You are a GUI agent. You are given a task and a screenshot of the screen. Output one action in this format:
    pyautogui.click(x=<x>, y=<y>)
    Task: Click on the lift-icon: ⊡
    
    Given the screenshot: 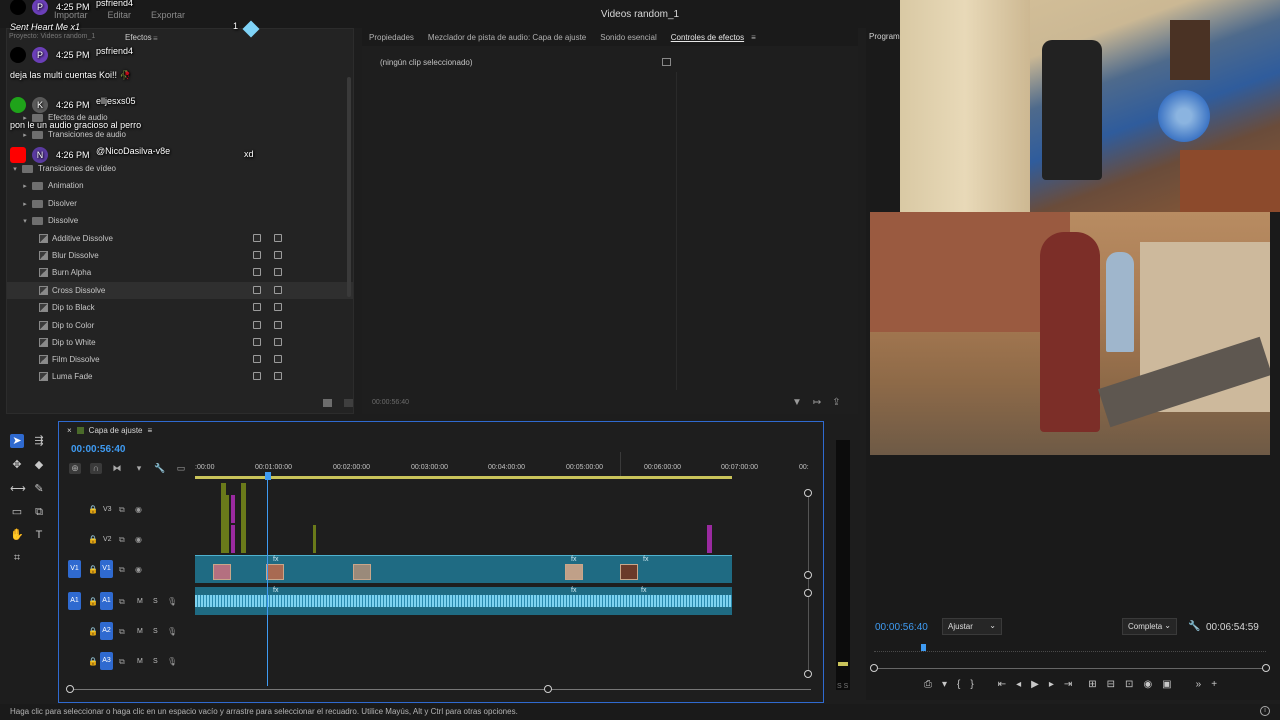 What is the action you would take?
    pyautogui.click(x=1129, y=684)
    